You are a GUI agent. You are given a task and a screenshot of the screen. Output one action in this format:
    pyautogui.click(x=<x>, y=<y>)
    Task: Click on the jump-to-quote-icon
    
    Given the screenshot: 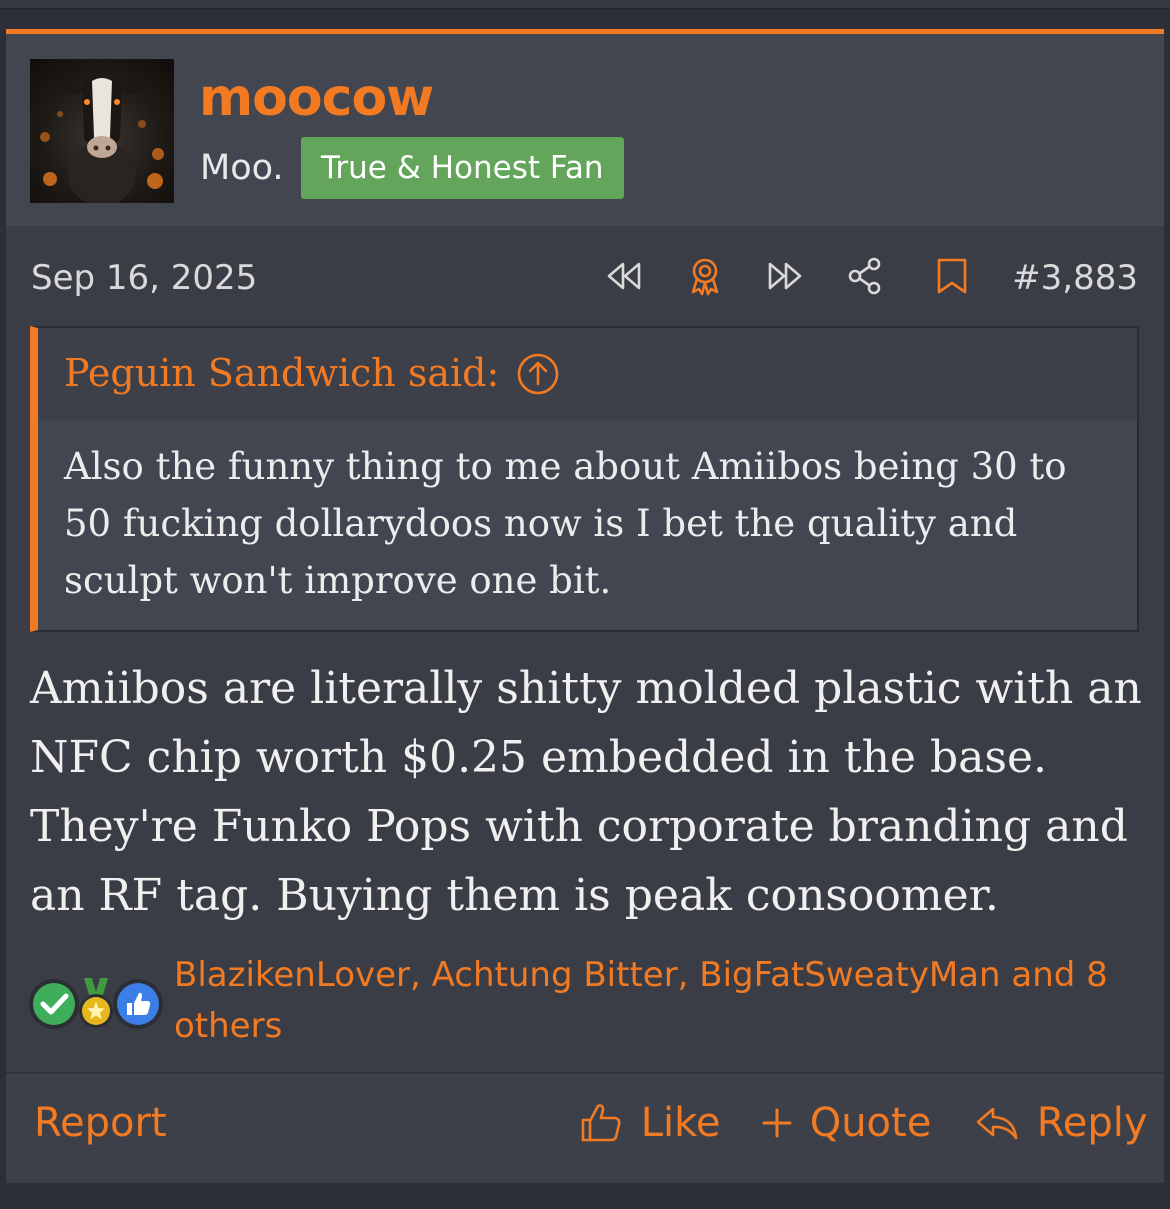 What is the action you would take?
    pyautogui.click(x=538, y=374)
    